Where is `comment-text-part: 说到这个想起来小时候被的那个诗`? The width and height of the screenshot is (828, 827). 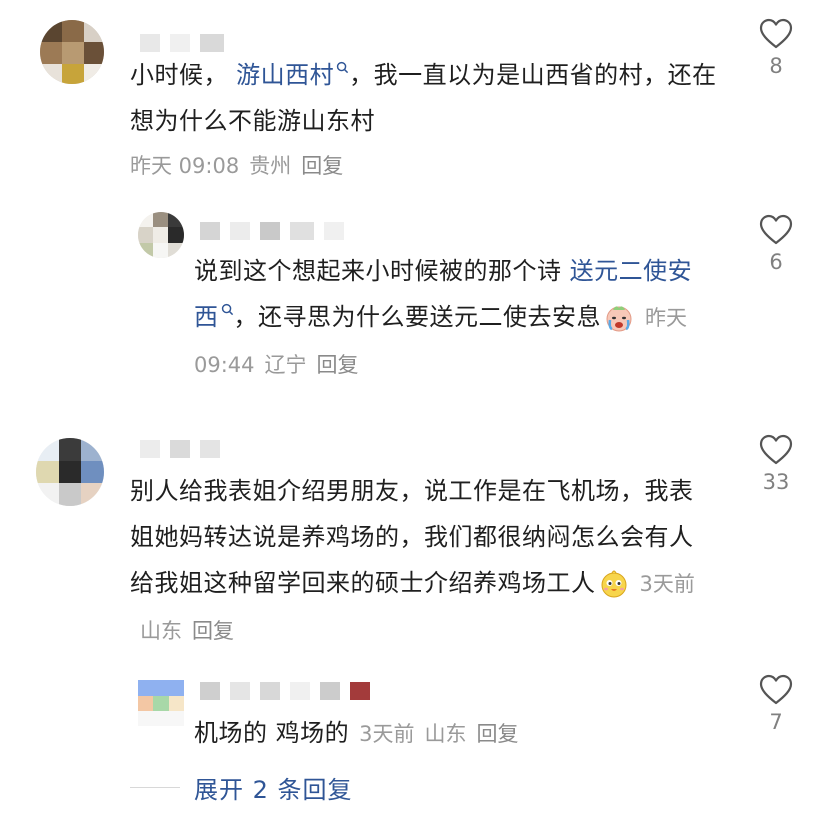 comment-text-part: 说到这个想起来小时候被的那个诗 is located at coordinates (378, 271).